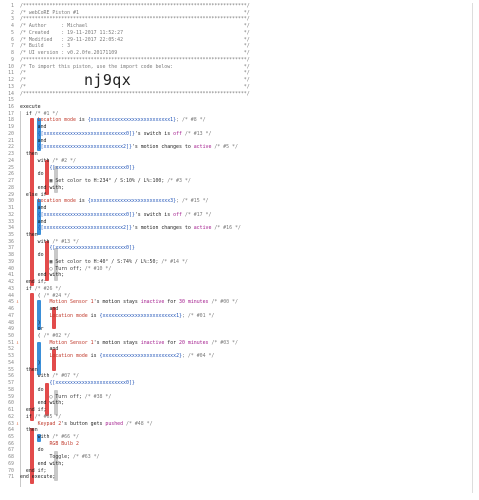 Image resolution: width=479 pixels, height=500 pixels. I want to click on code-text: if /* #65 */, so click(40, 417).